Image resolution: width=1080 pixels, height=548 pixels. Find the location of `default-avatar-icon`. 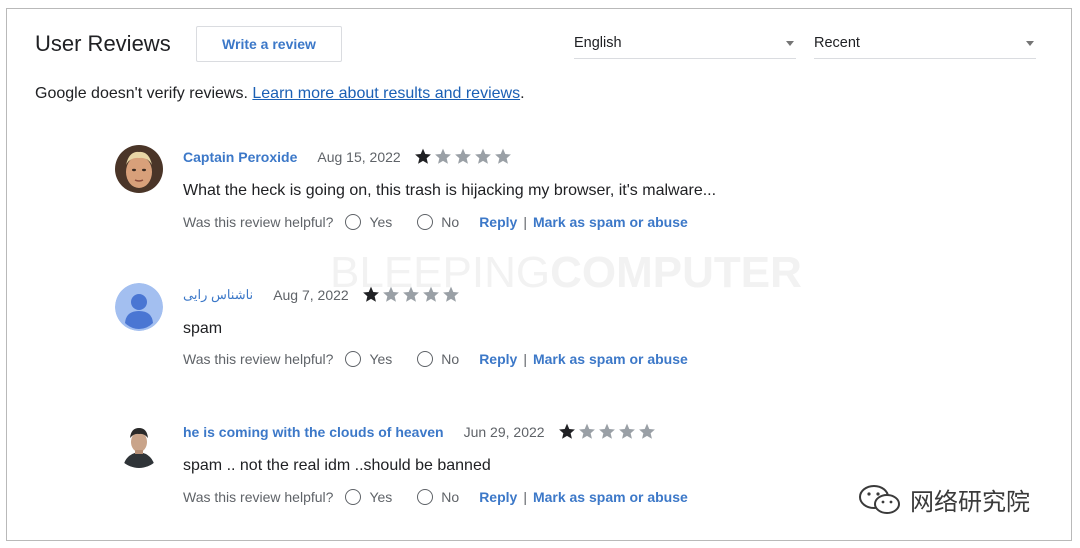

default-avatar-icon is located at coordinates (139, 307).